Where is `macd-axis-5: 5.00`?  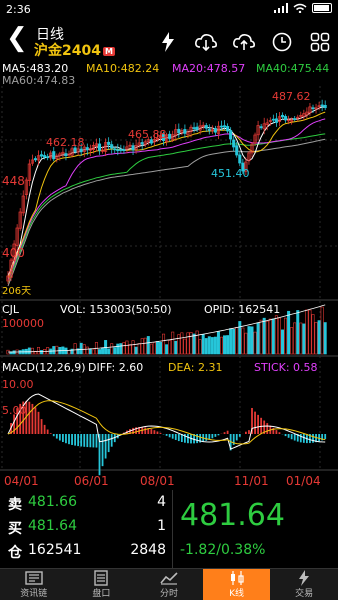
macd-axis-5: 5.00 is located at coordinates (14, 410).